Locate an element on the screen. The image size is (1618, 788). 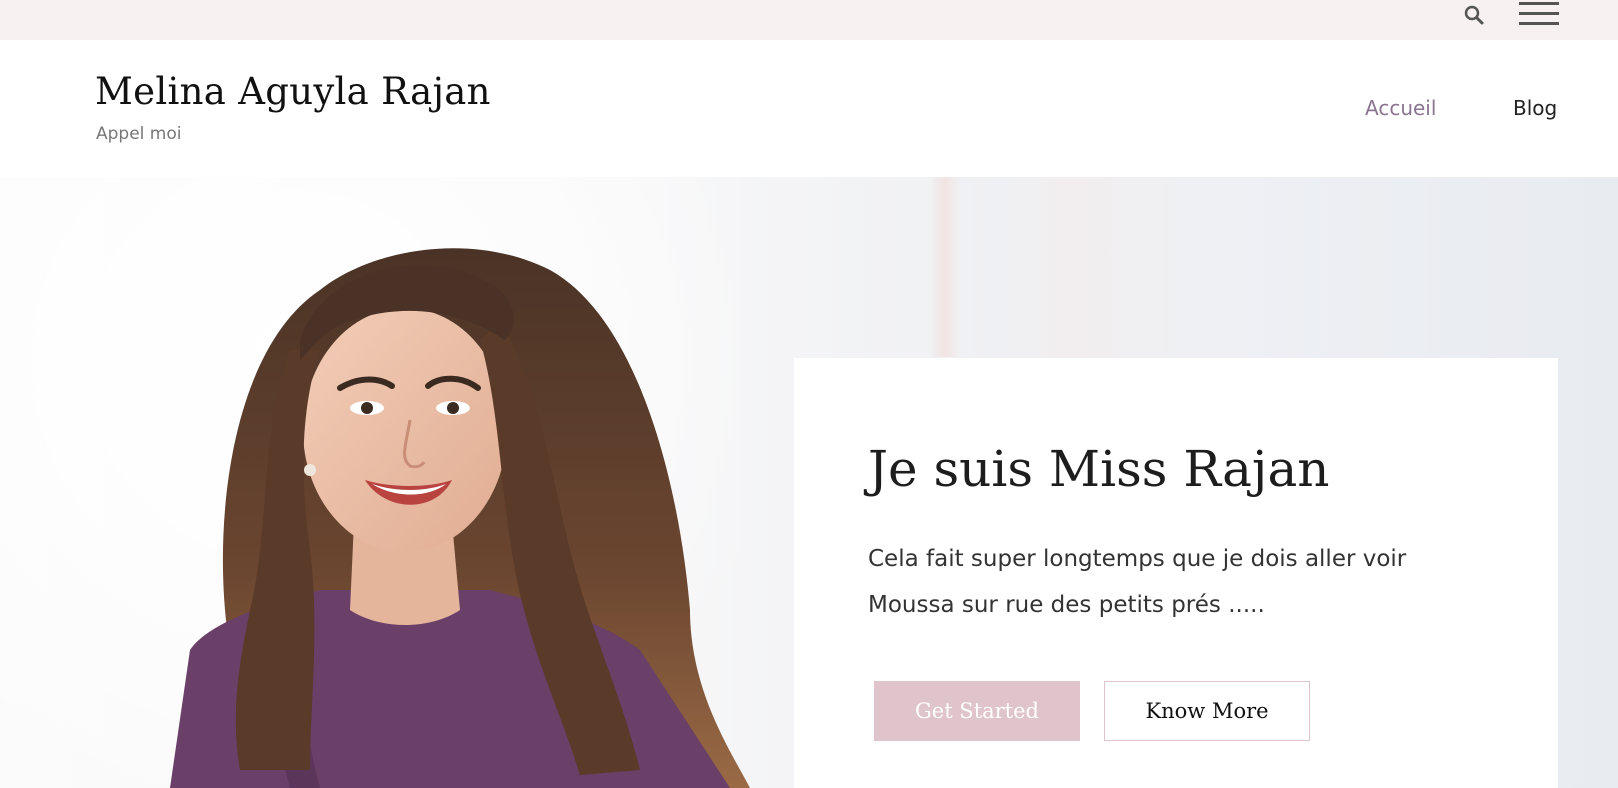
nav-link-blog: Blog is located at coordinates (1535, 108).